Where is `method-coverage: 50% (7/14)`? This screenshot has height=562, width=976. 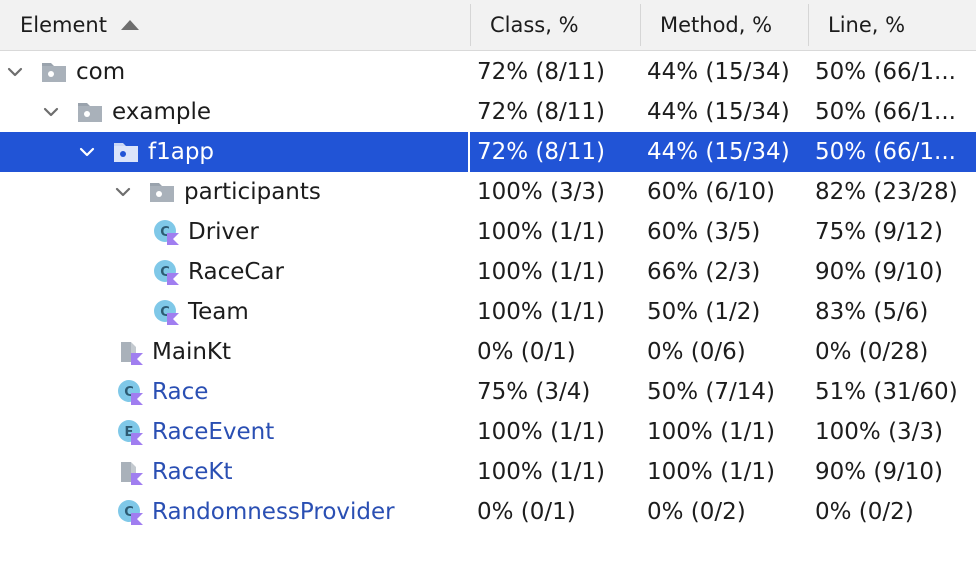
method-coverage: 50% (7/14) is located at coordinates (711, 392).